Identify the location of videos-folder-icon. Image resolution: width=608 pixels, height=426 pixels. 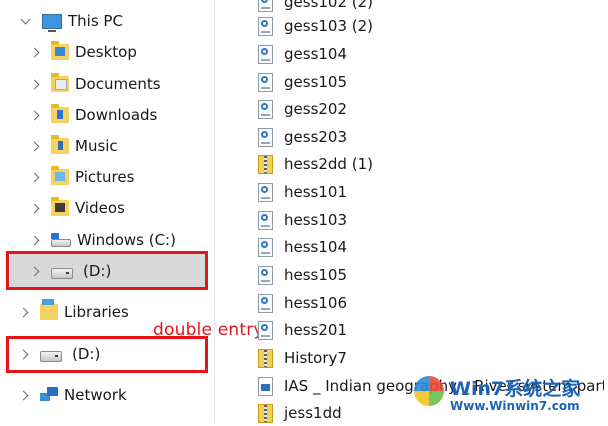
(60, 206).